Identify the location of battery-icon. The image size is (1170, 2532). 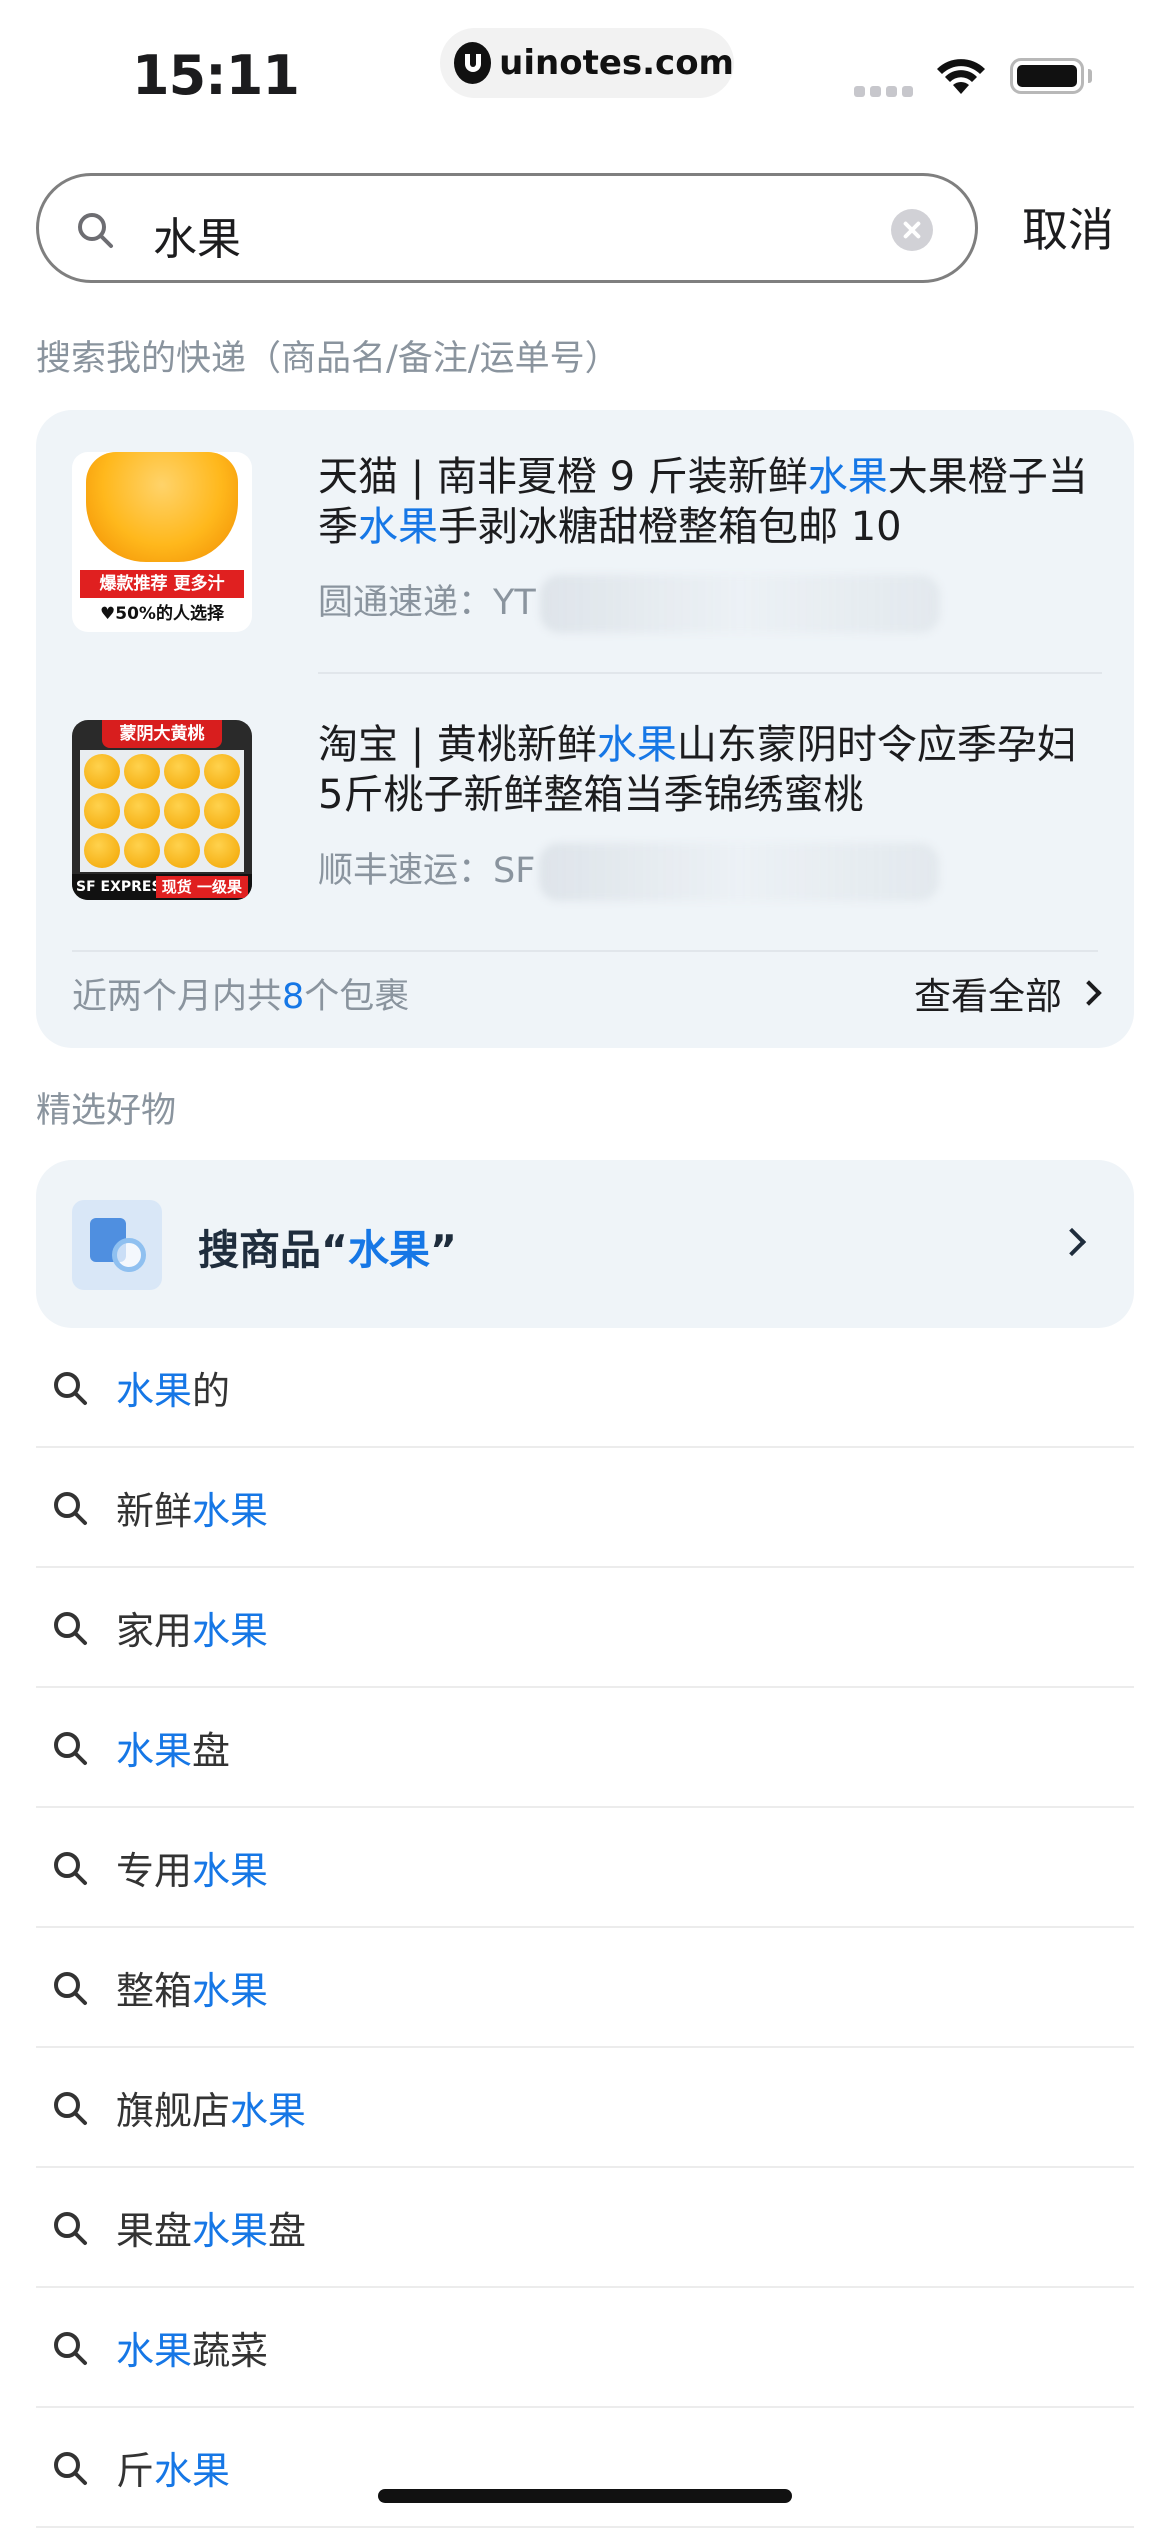
(1047, 76).